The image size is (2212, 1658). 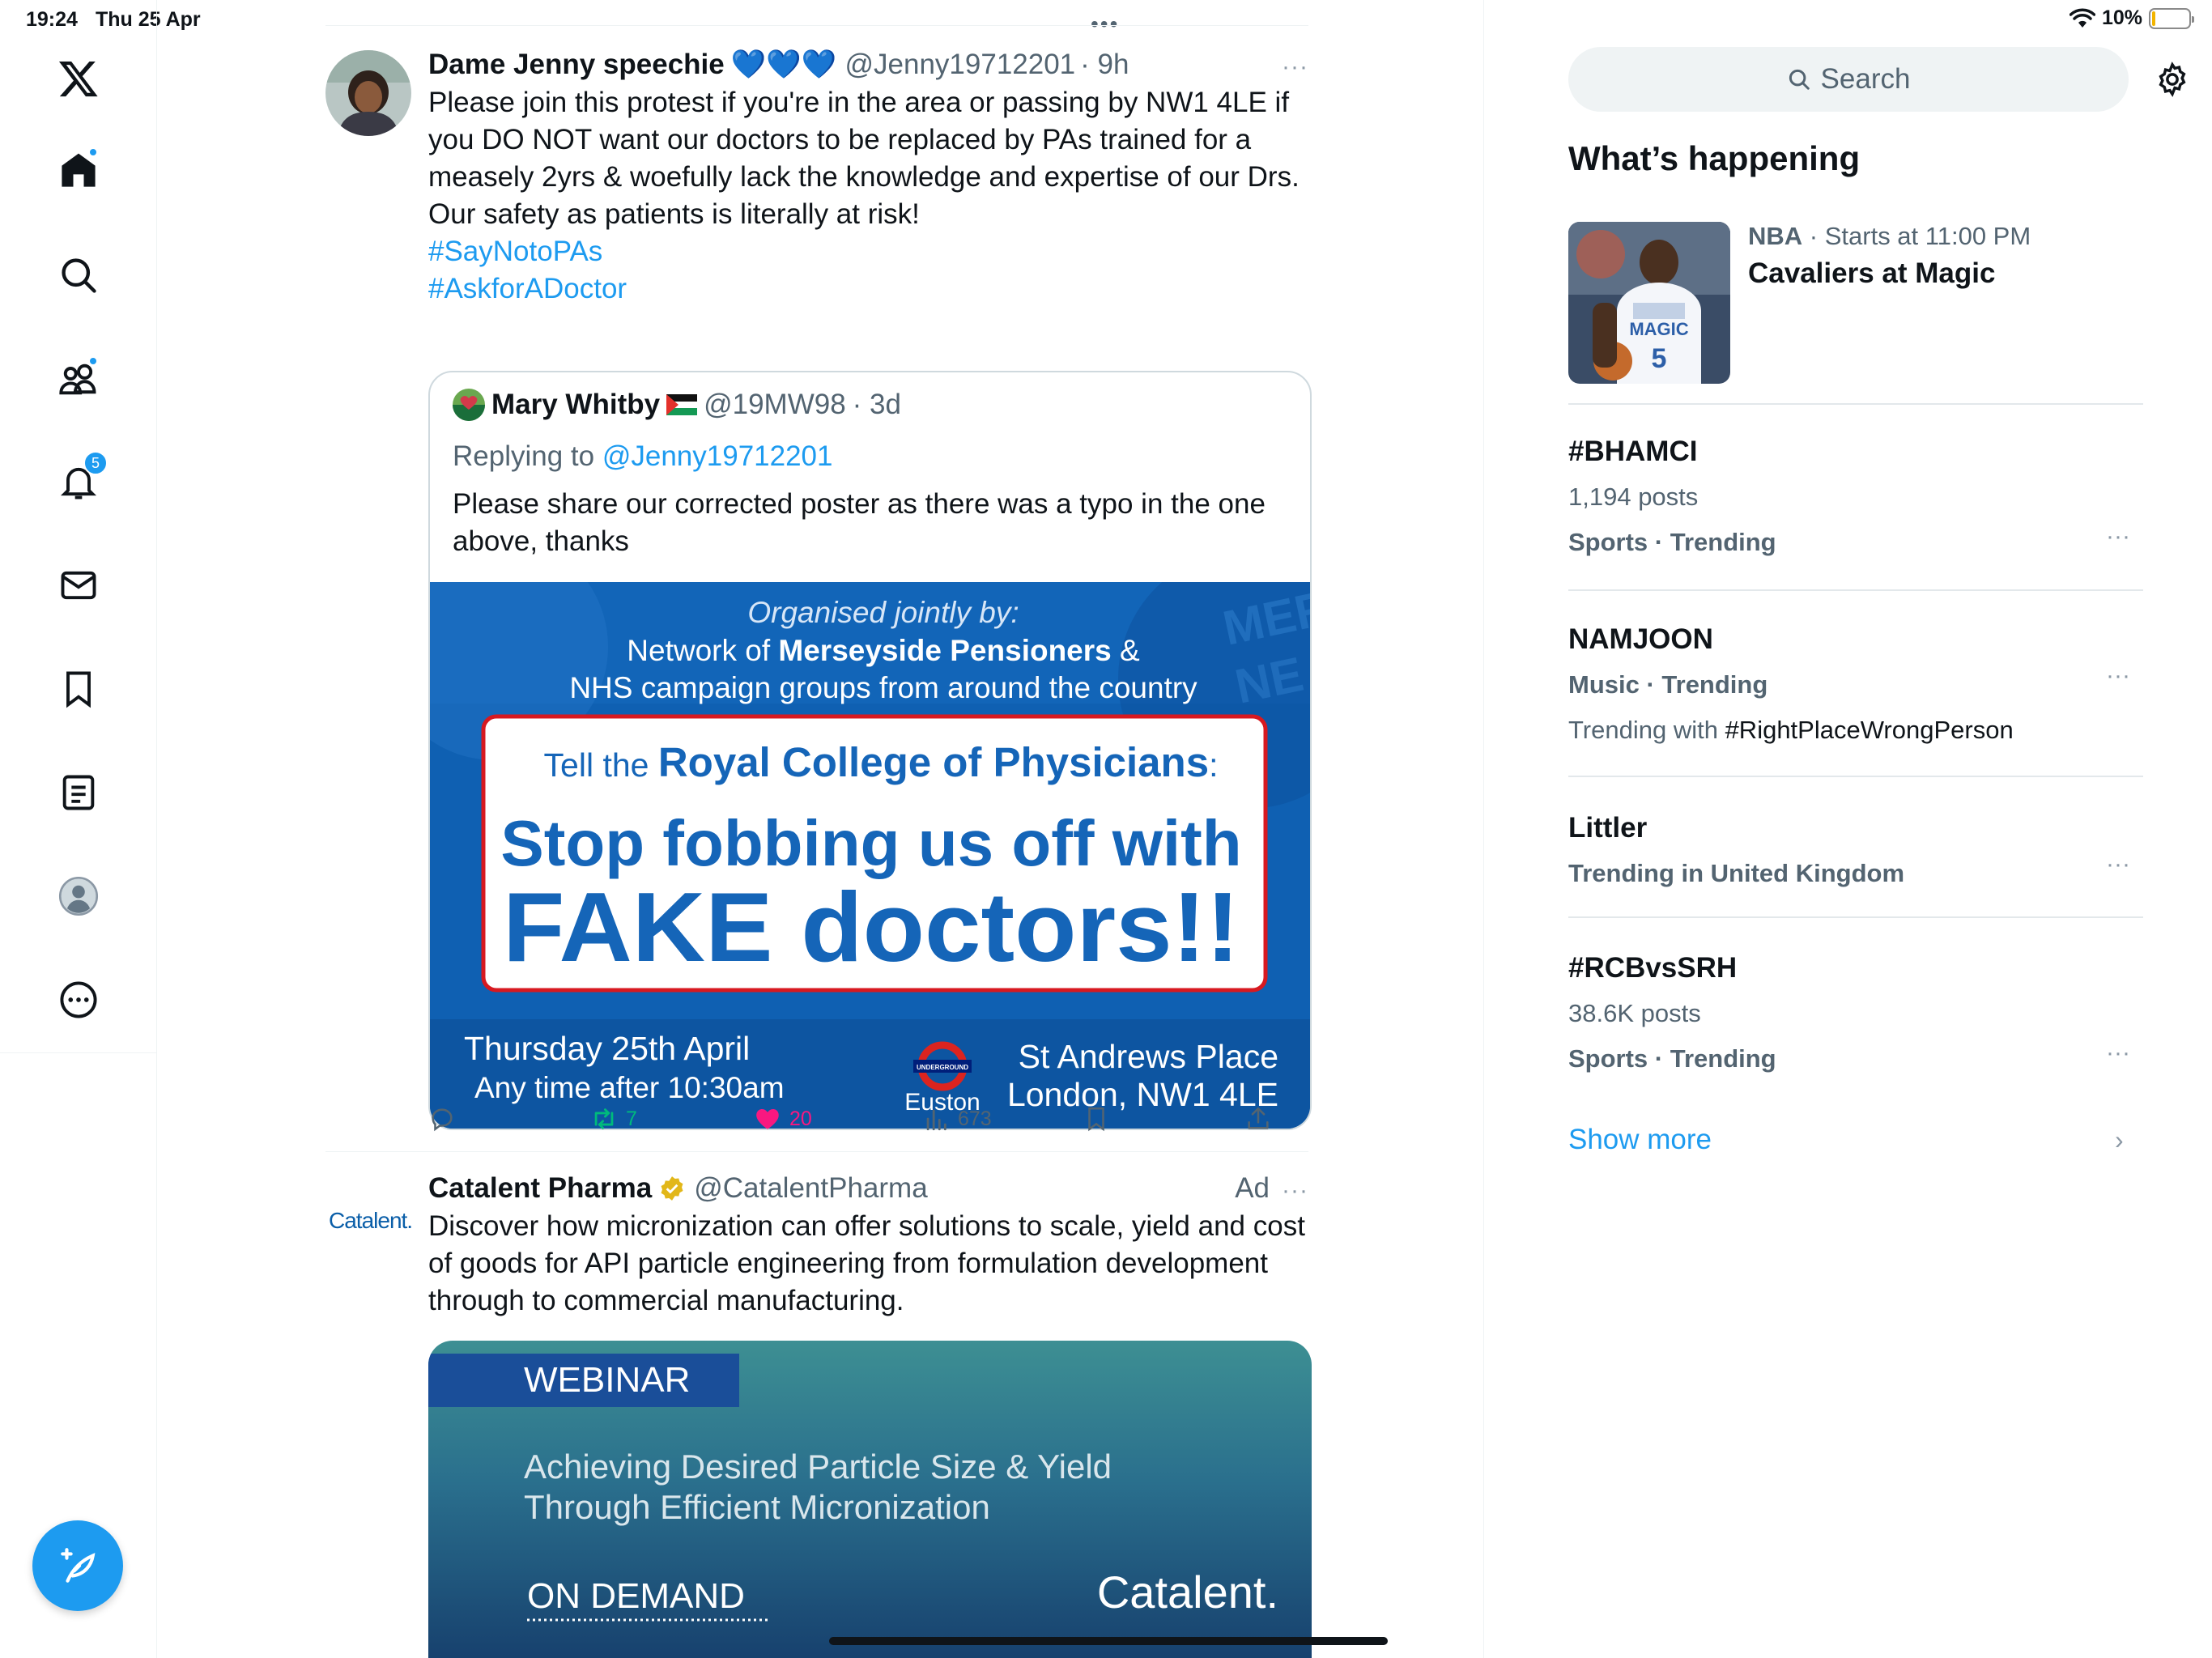 I want to click on author-name: Catalent Pharma, so click(x=540, y=1188).